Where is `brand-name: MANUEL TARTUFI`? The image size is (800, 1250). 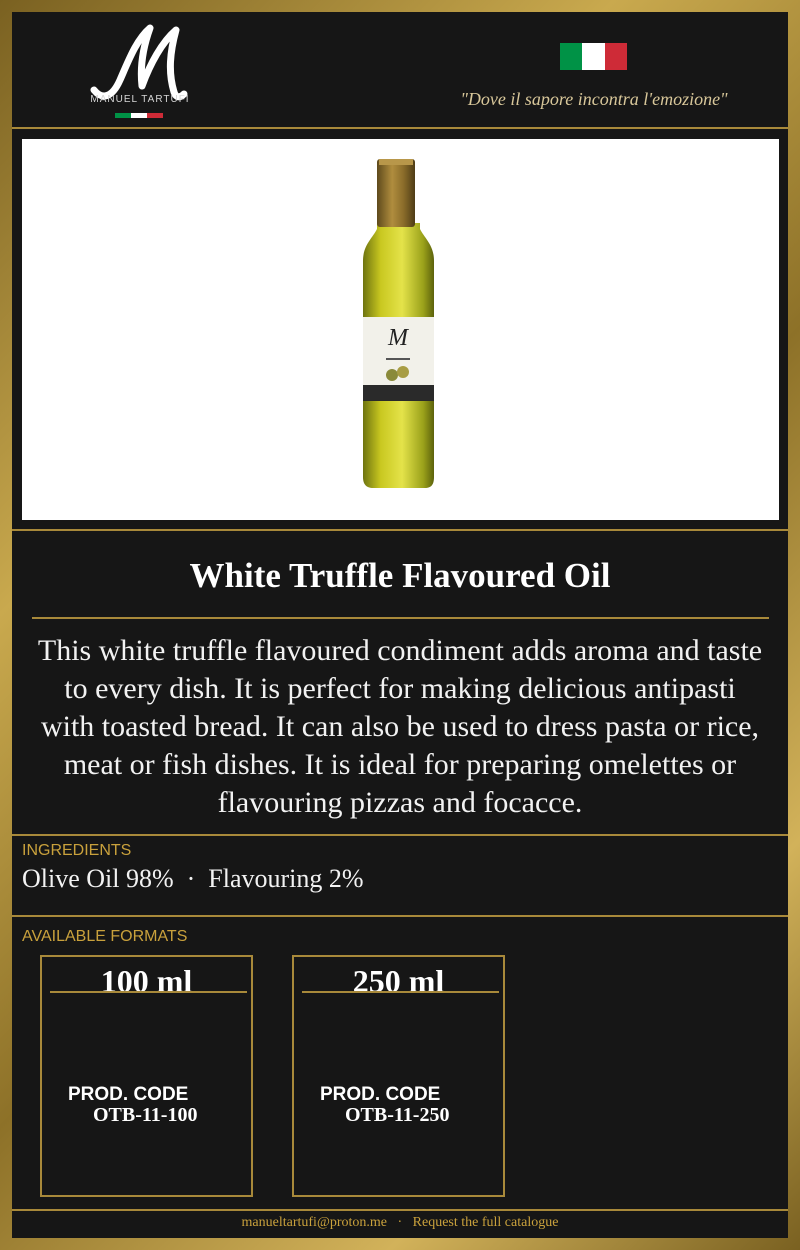
brand-name: MANUEL TARTUFI is located at coordinates (140, 99).